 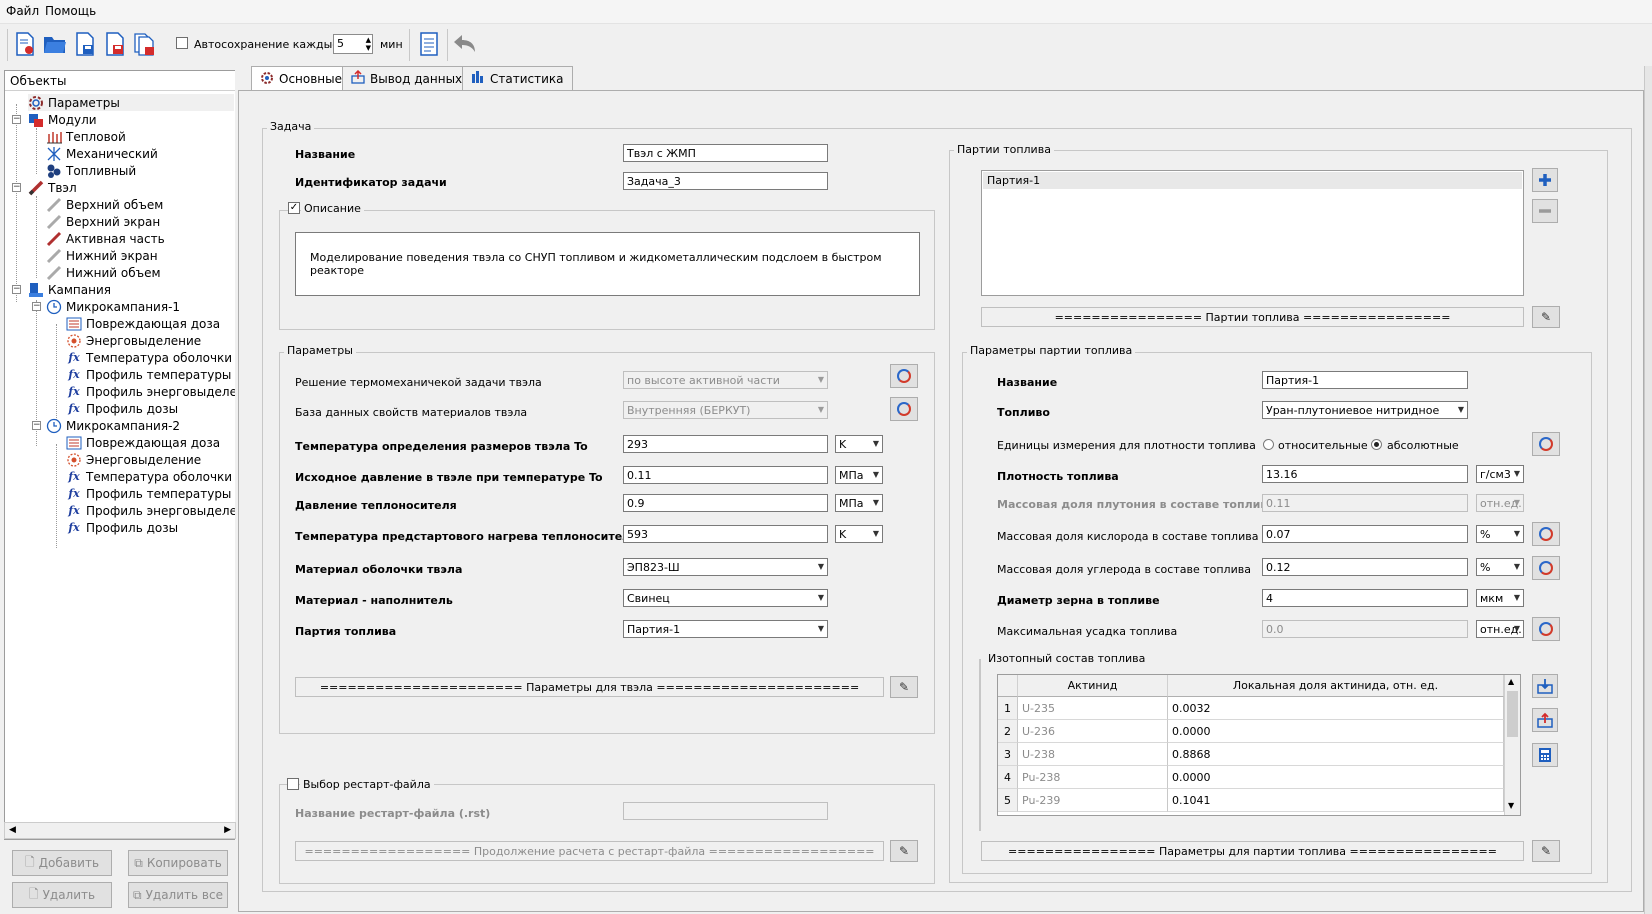 I want to click on tab-basic: Основные, so click(x=301, y=78).